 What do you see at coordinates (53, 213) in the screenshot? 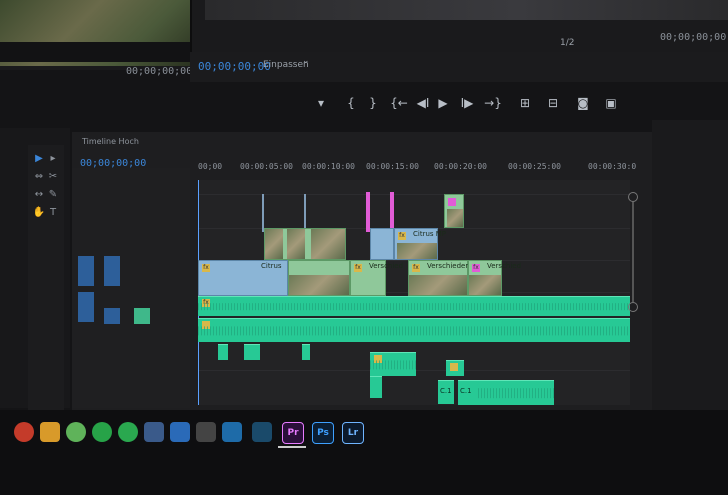
I see `type-tool-icon: T` at bounding box center [53, 213].